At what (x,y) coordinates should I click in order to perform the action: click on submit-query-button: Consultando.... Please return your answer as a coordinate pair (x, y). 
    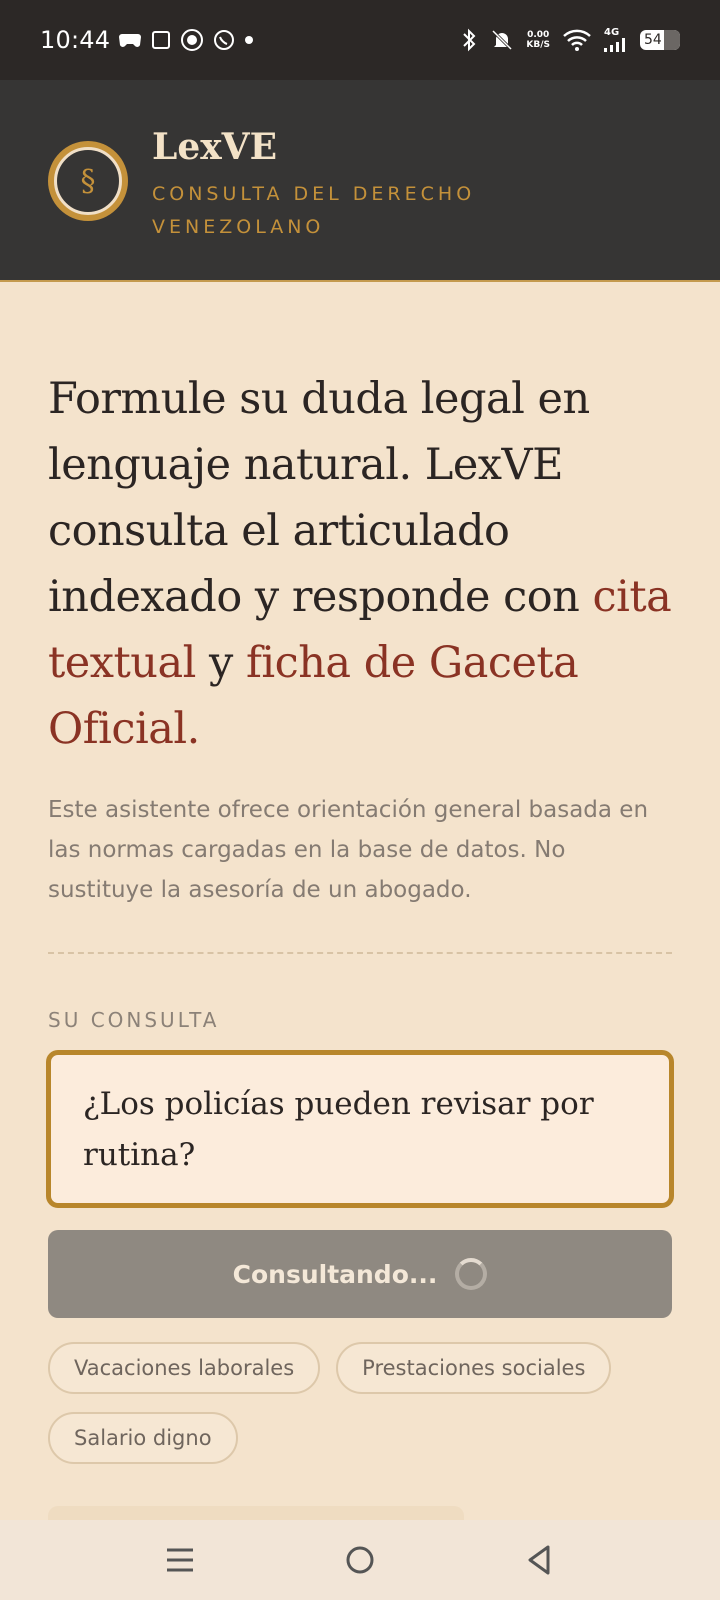
    Looking at the image, I should click on (360, 1274).